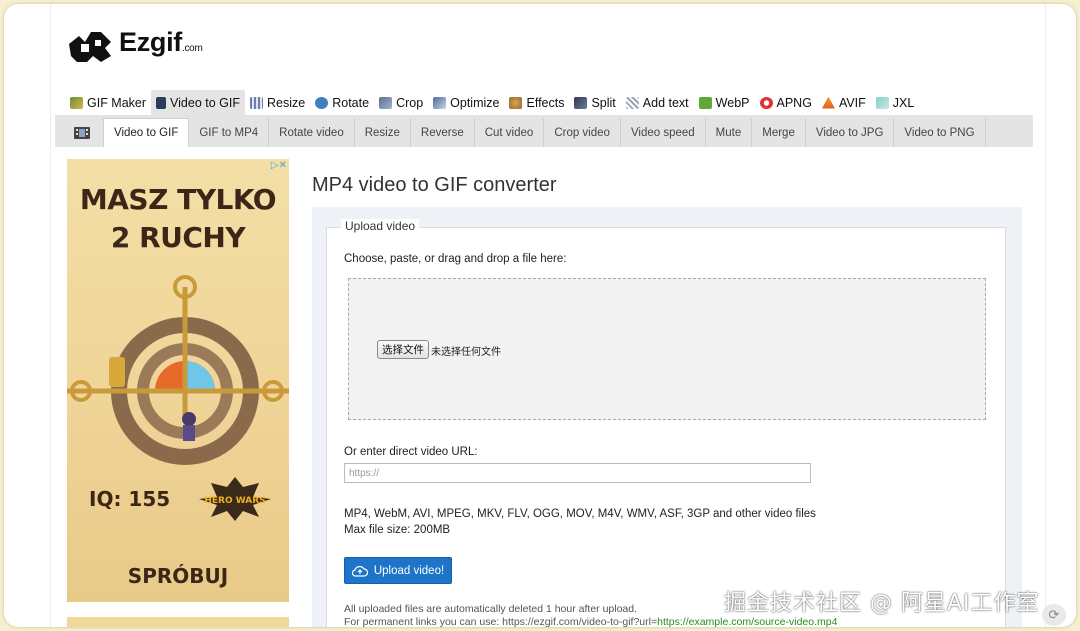 The width and height of the screenshot is (1080, 631). I want to click on video-icon, so click(161, 102).